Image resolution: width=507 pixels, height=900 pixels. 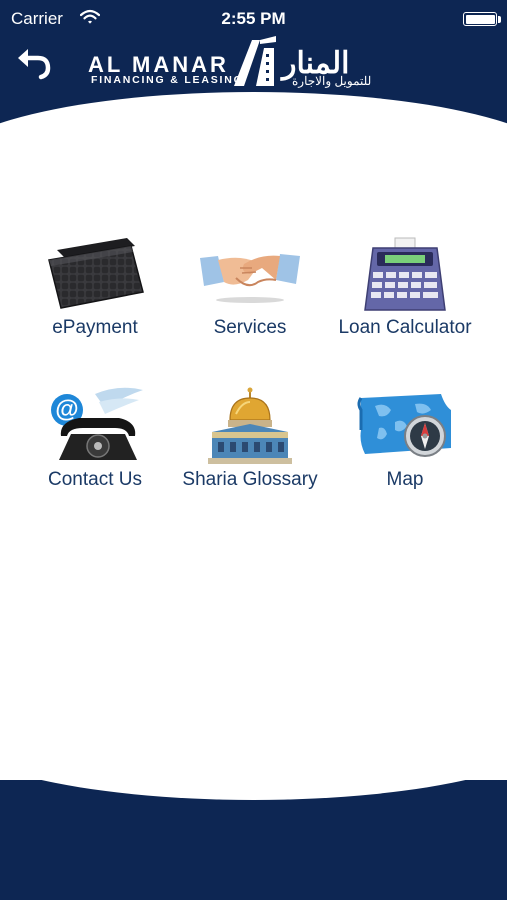 I want to click on menu-item-label: Loan Calculator, so click(x=405, y=327).